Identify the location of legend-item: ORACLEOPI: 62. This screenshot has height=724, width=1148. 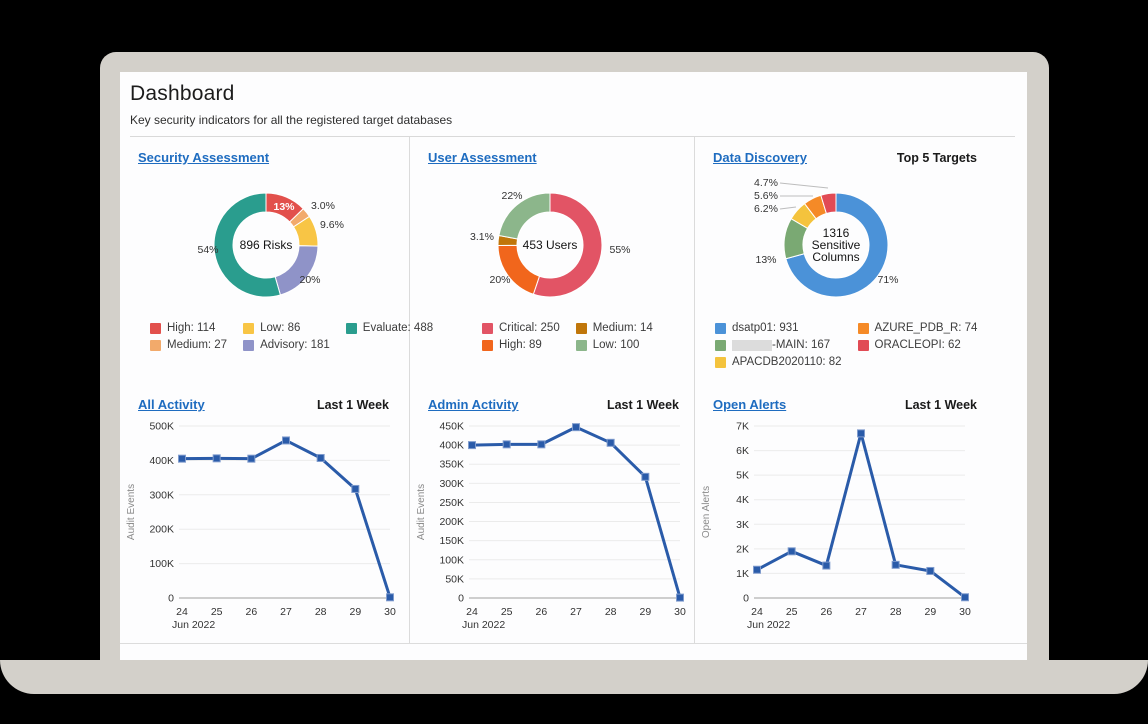
(917, 345).